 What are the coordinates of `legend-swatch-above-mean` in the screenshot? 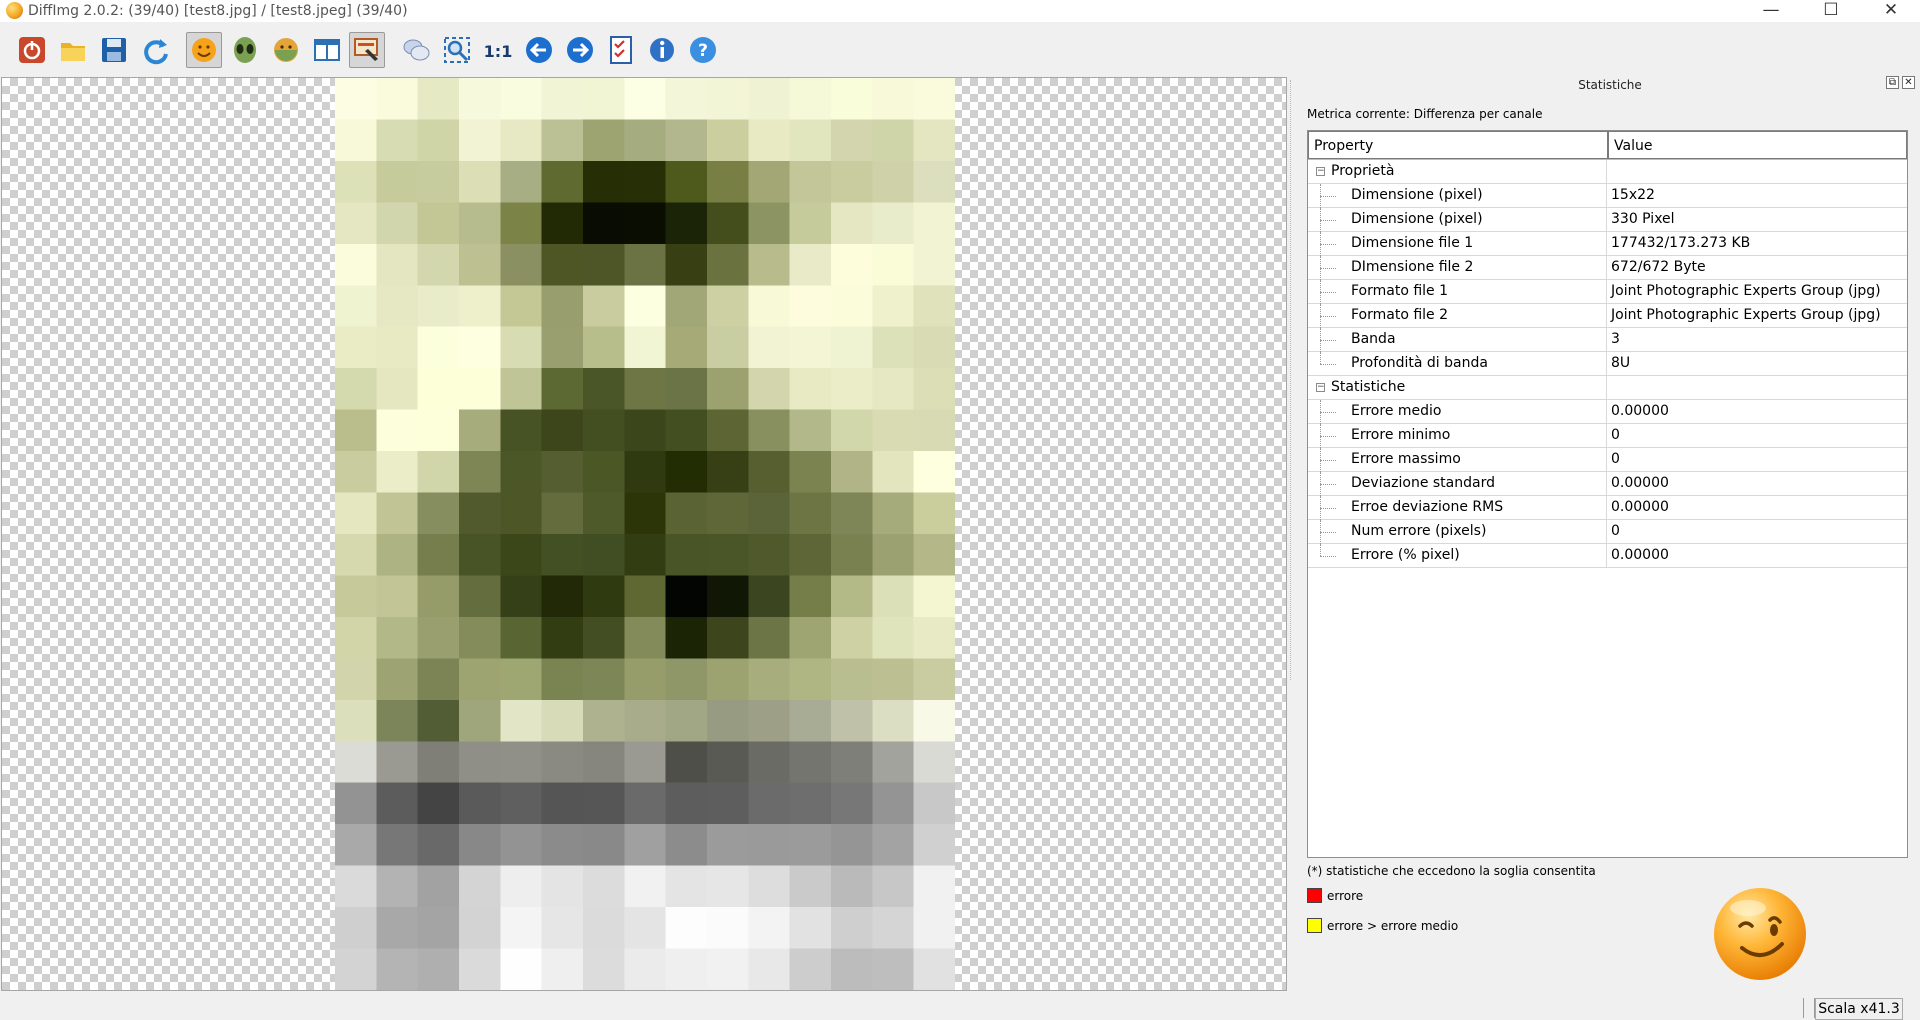 It's located at (1314, 925).